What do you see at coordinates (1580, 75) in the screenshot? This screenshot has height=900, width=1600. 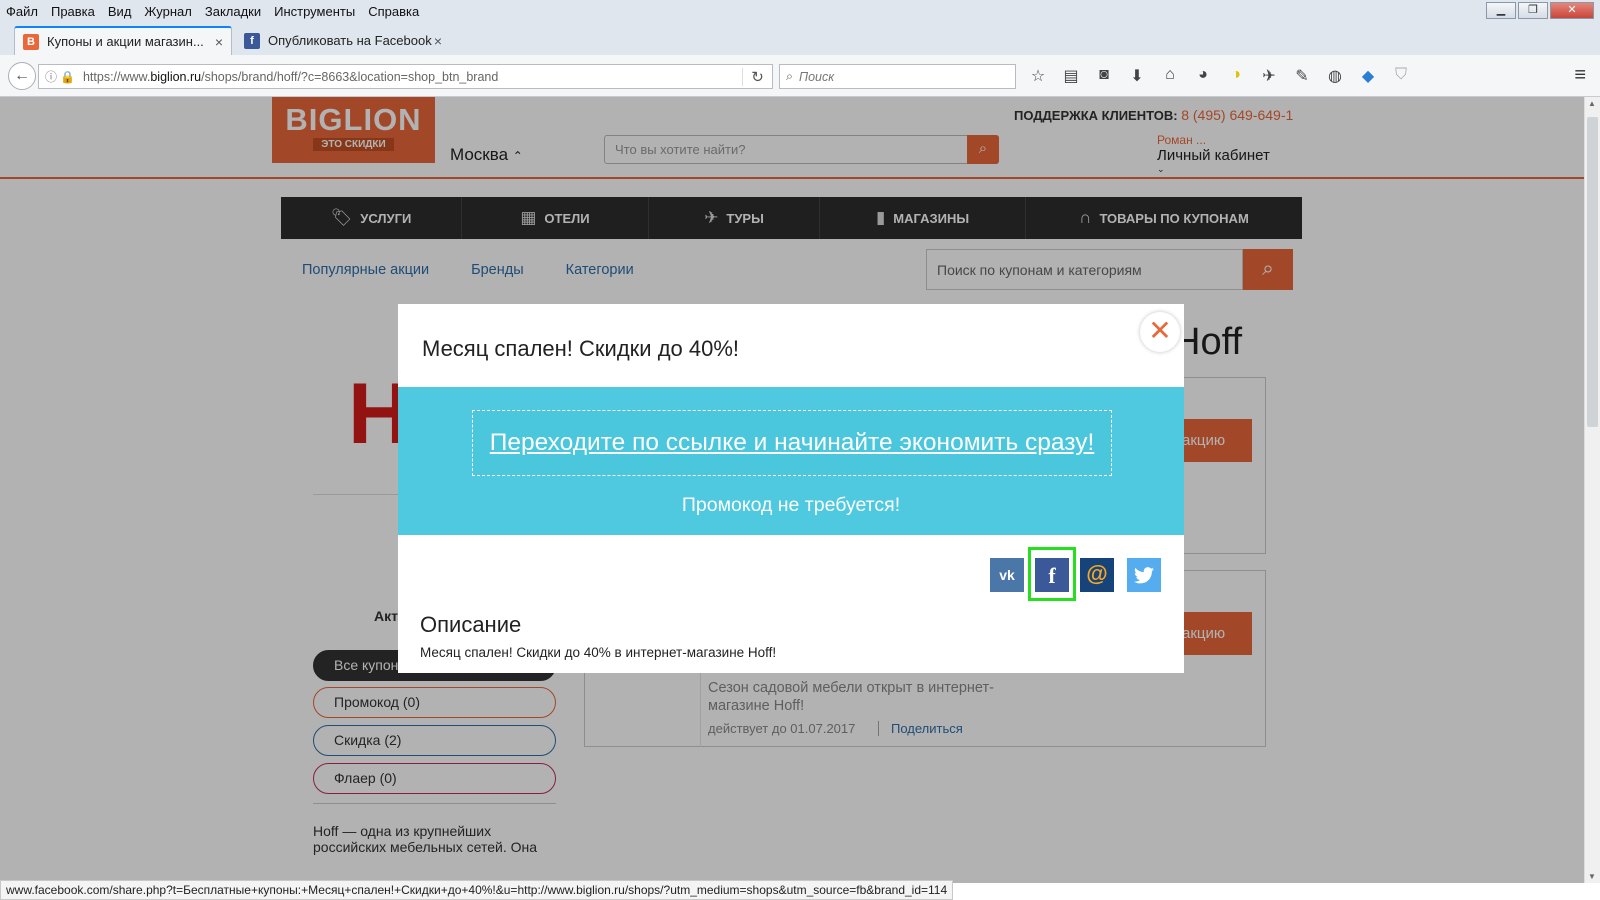 I see `hamburger-menu-icon: ≡` at bounding box center [1580, 75].